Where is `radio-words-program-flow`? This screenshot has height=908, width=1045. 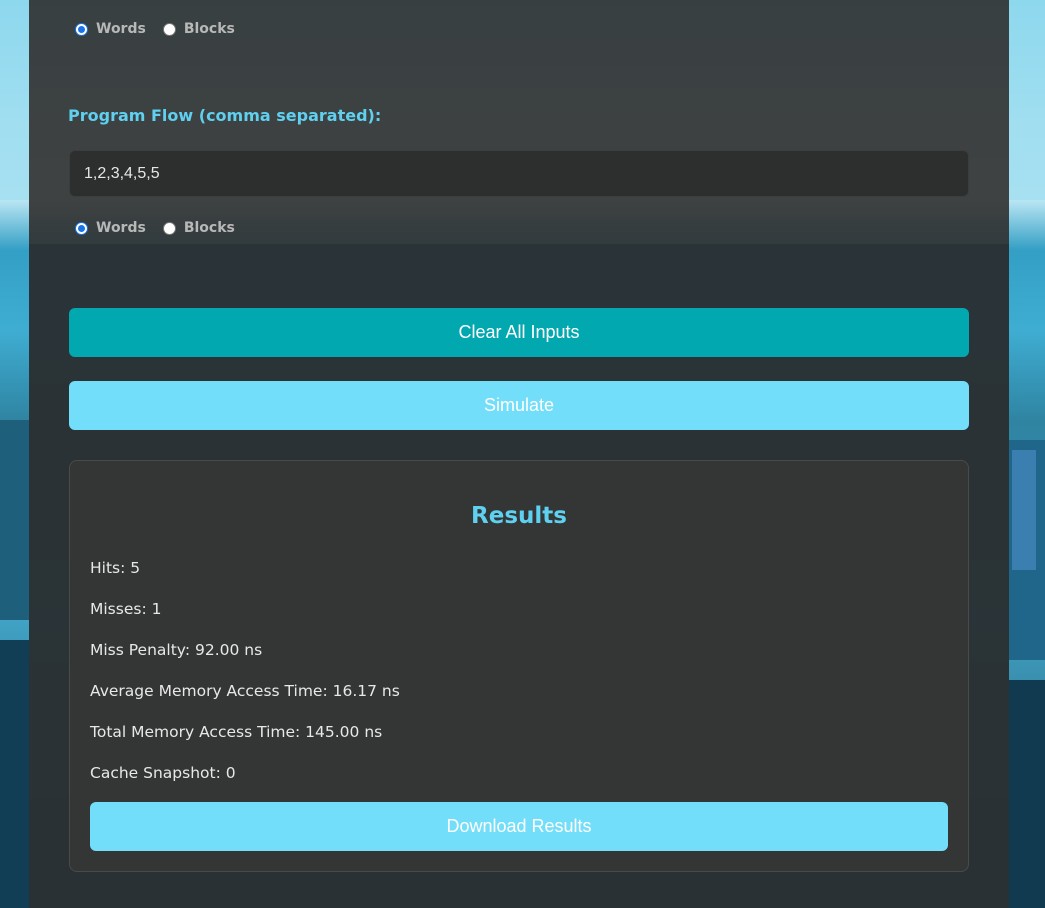 radio-words-program-flow is located at coordinates (81, 228).